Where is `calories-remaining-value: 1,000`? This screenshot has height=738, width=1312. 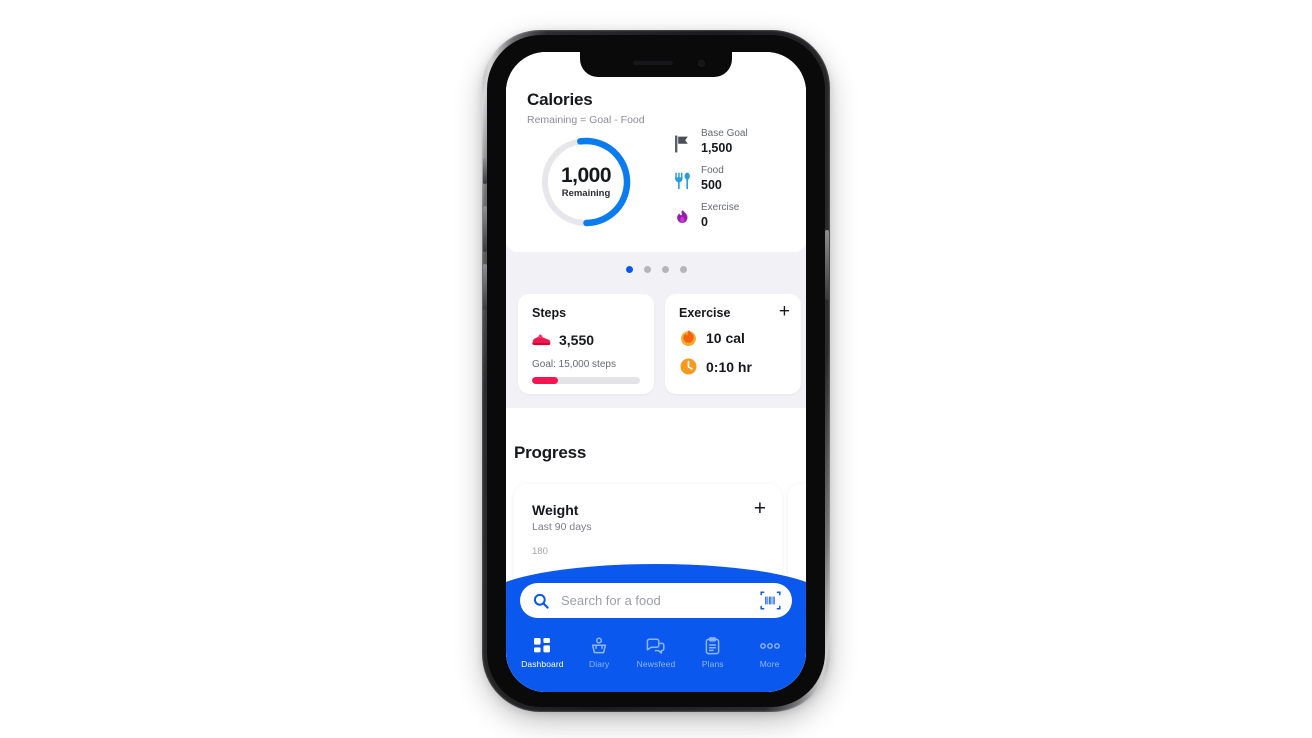
calories-remaining-value: 1,000 is located at coordinates (586, 175).